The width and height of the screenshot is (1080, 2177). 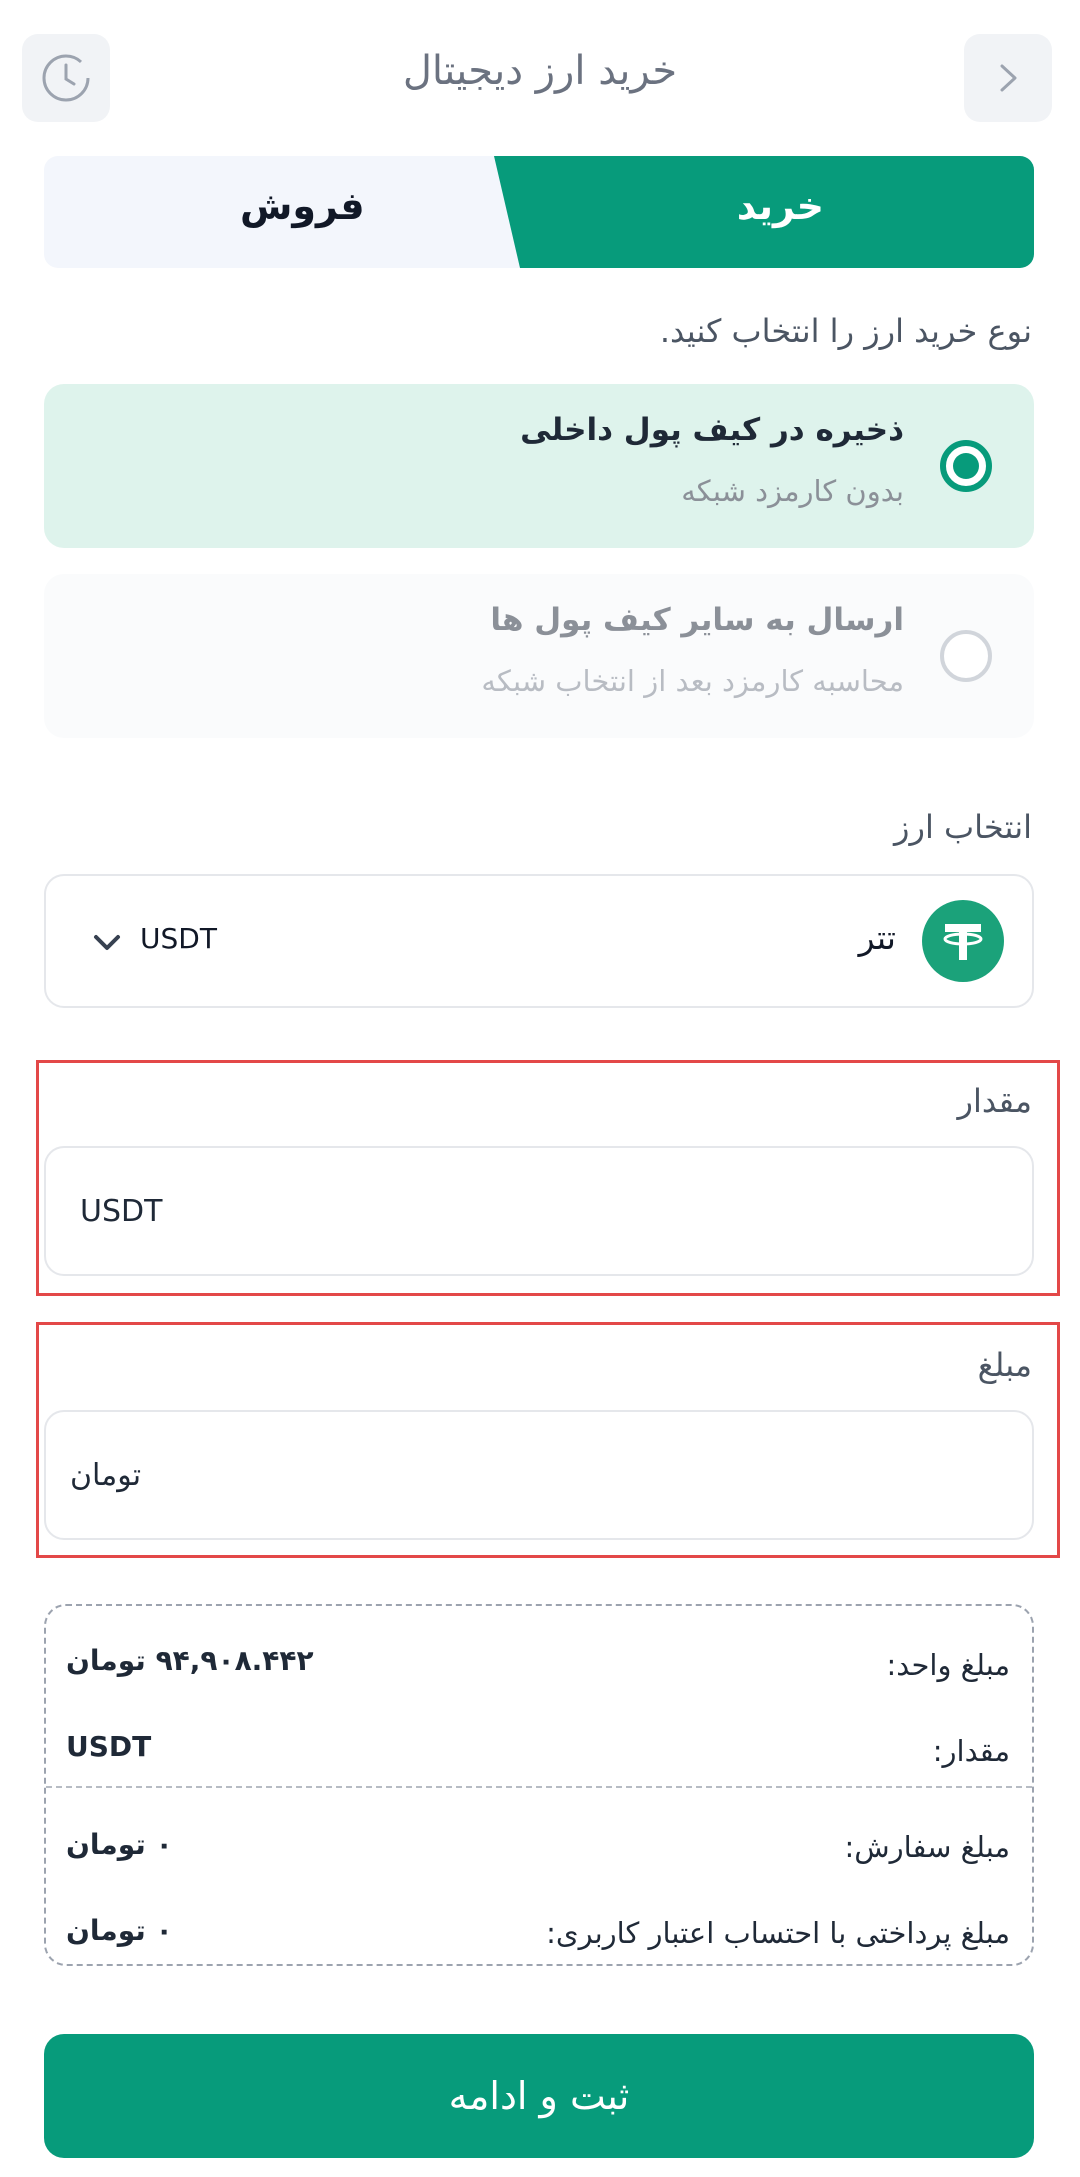 I want to click on currency-select: تتر USDT, so click(x=539, y=941).